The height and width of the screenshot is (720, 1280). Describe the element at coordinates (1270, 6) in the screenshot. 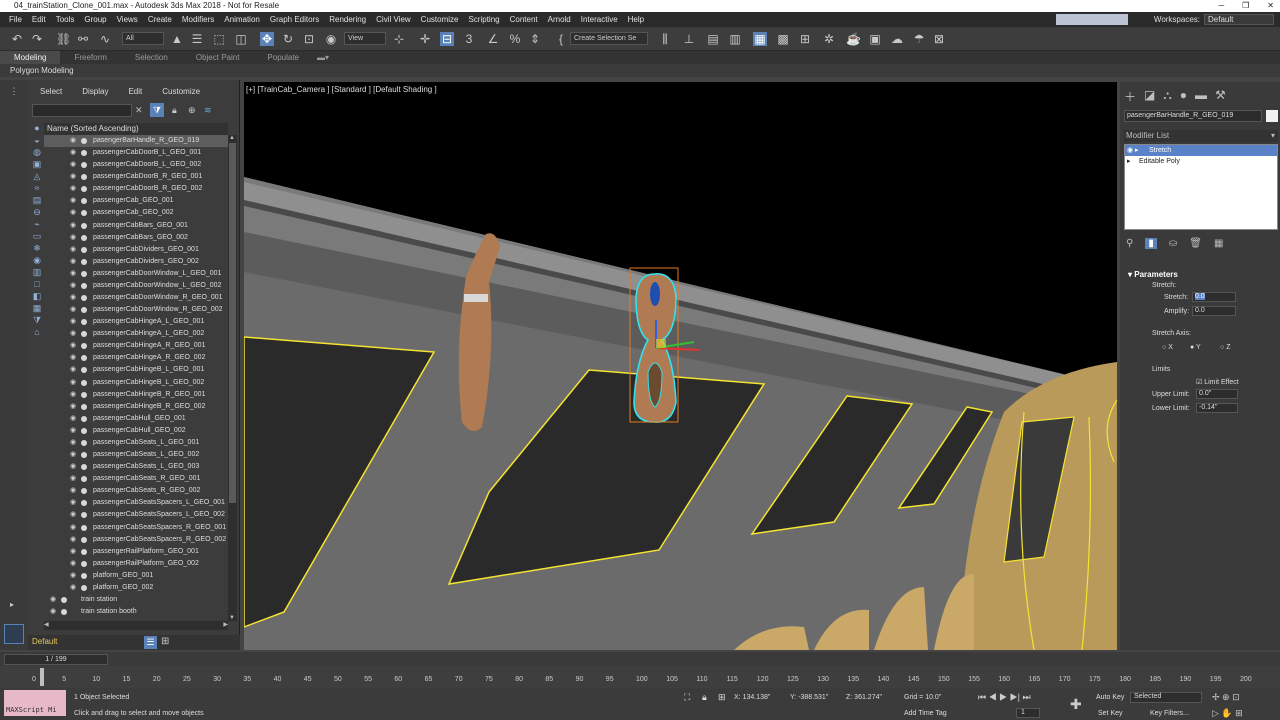

I see `close-icon: ✕` at that location.